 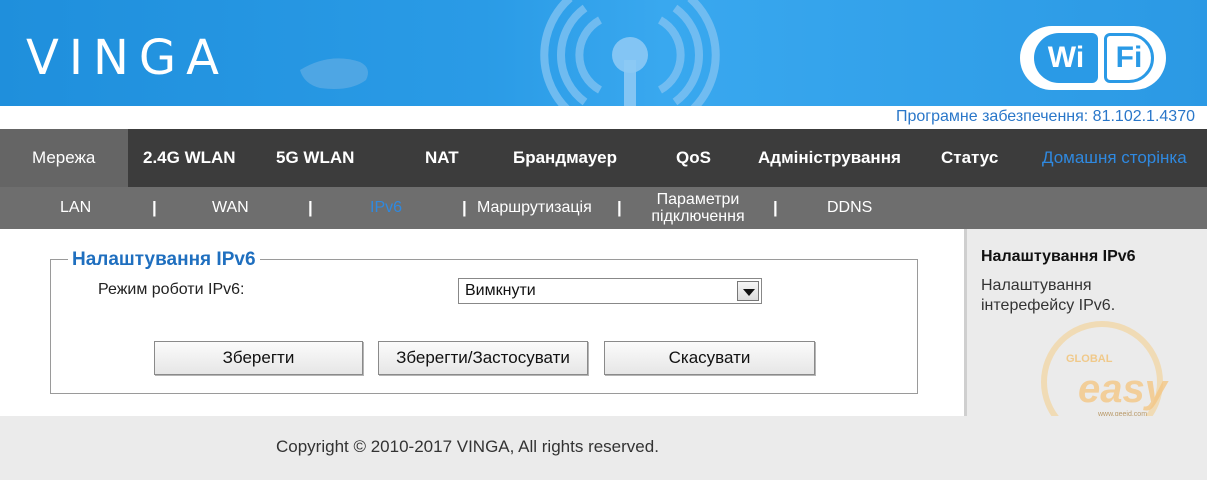 I want to click on save-button: Зберегти, so click(x=258, y=358).